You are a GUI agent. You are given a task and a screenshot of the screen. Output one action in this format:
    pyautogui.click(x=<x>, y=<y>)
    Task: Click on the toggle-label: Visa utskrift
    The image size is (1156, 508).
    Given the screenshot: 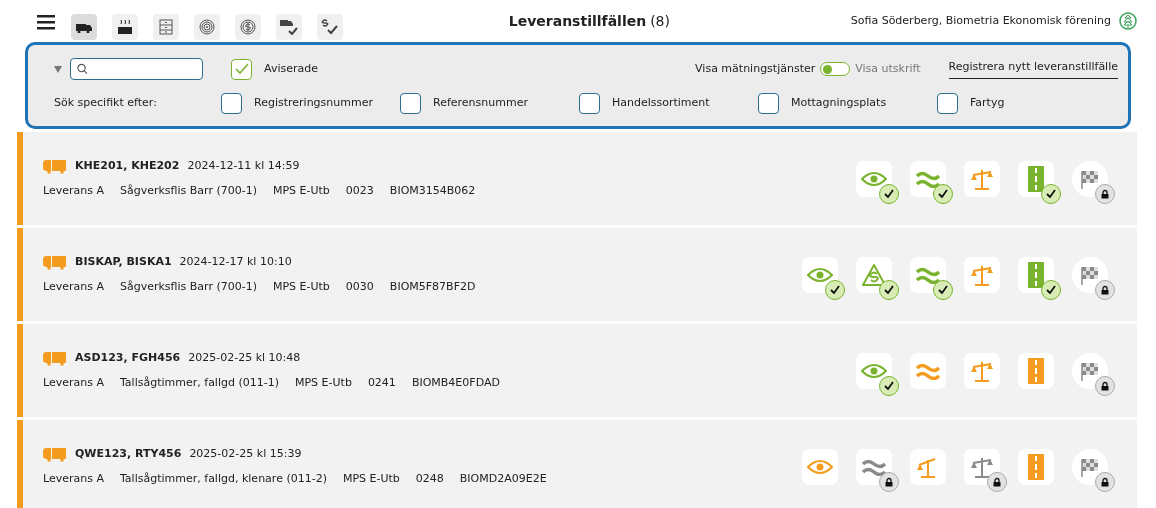 What is the action you would take?
    pyautogui.click(x=888, y=68)
    